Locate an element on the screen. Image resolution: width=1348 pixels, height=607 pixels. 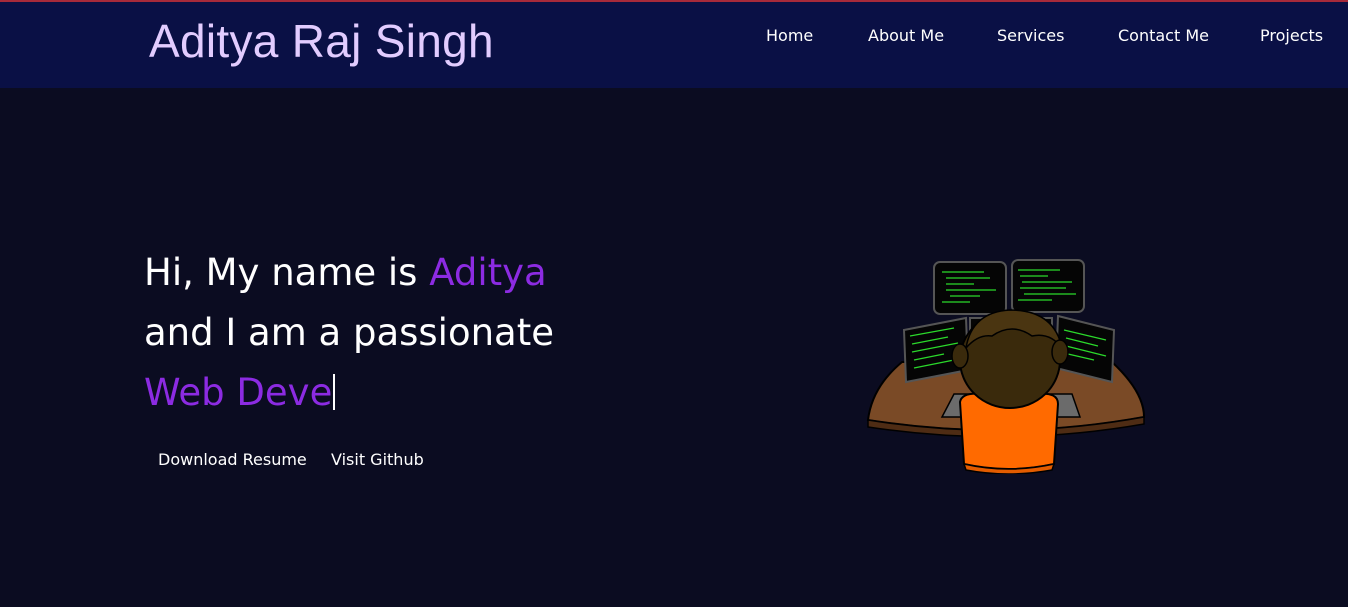
visit-github-button: Visit Github is located at coordinates (377, 459).